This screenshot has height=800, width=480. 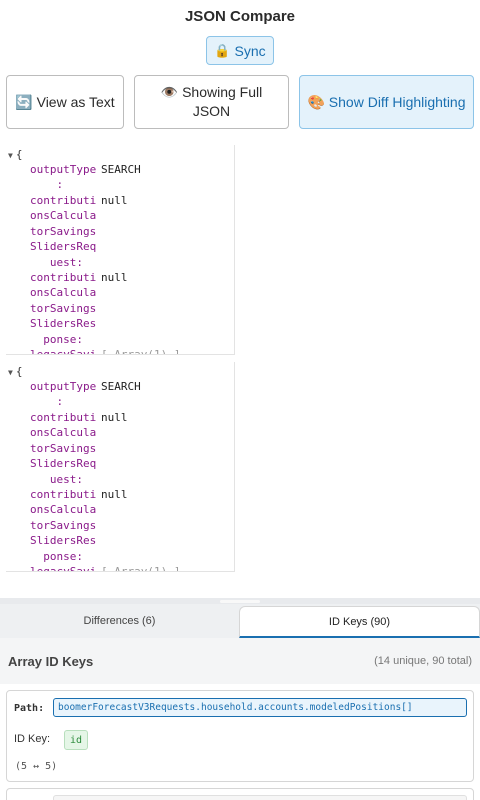 I want to click on showing-full-json-button: 👁️ Showing Full JSON, so click(x=211, y=102).